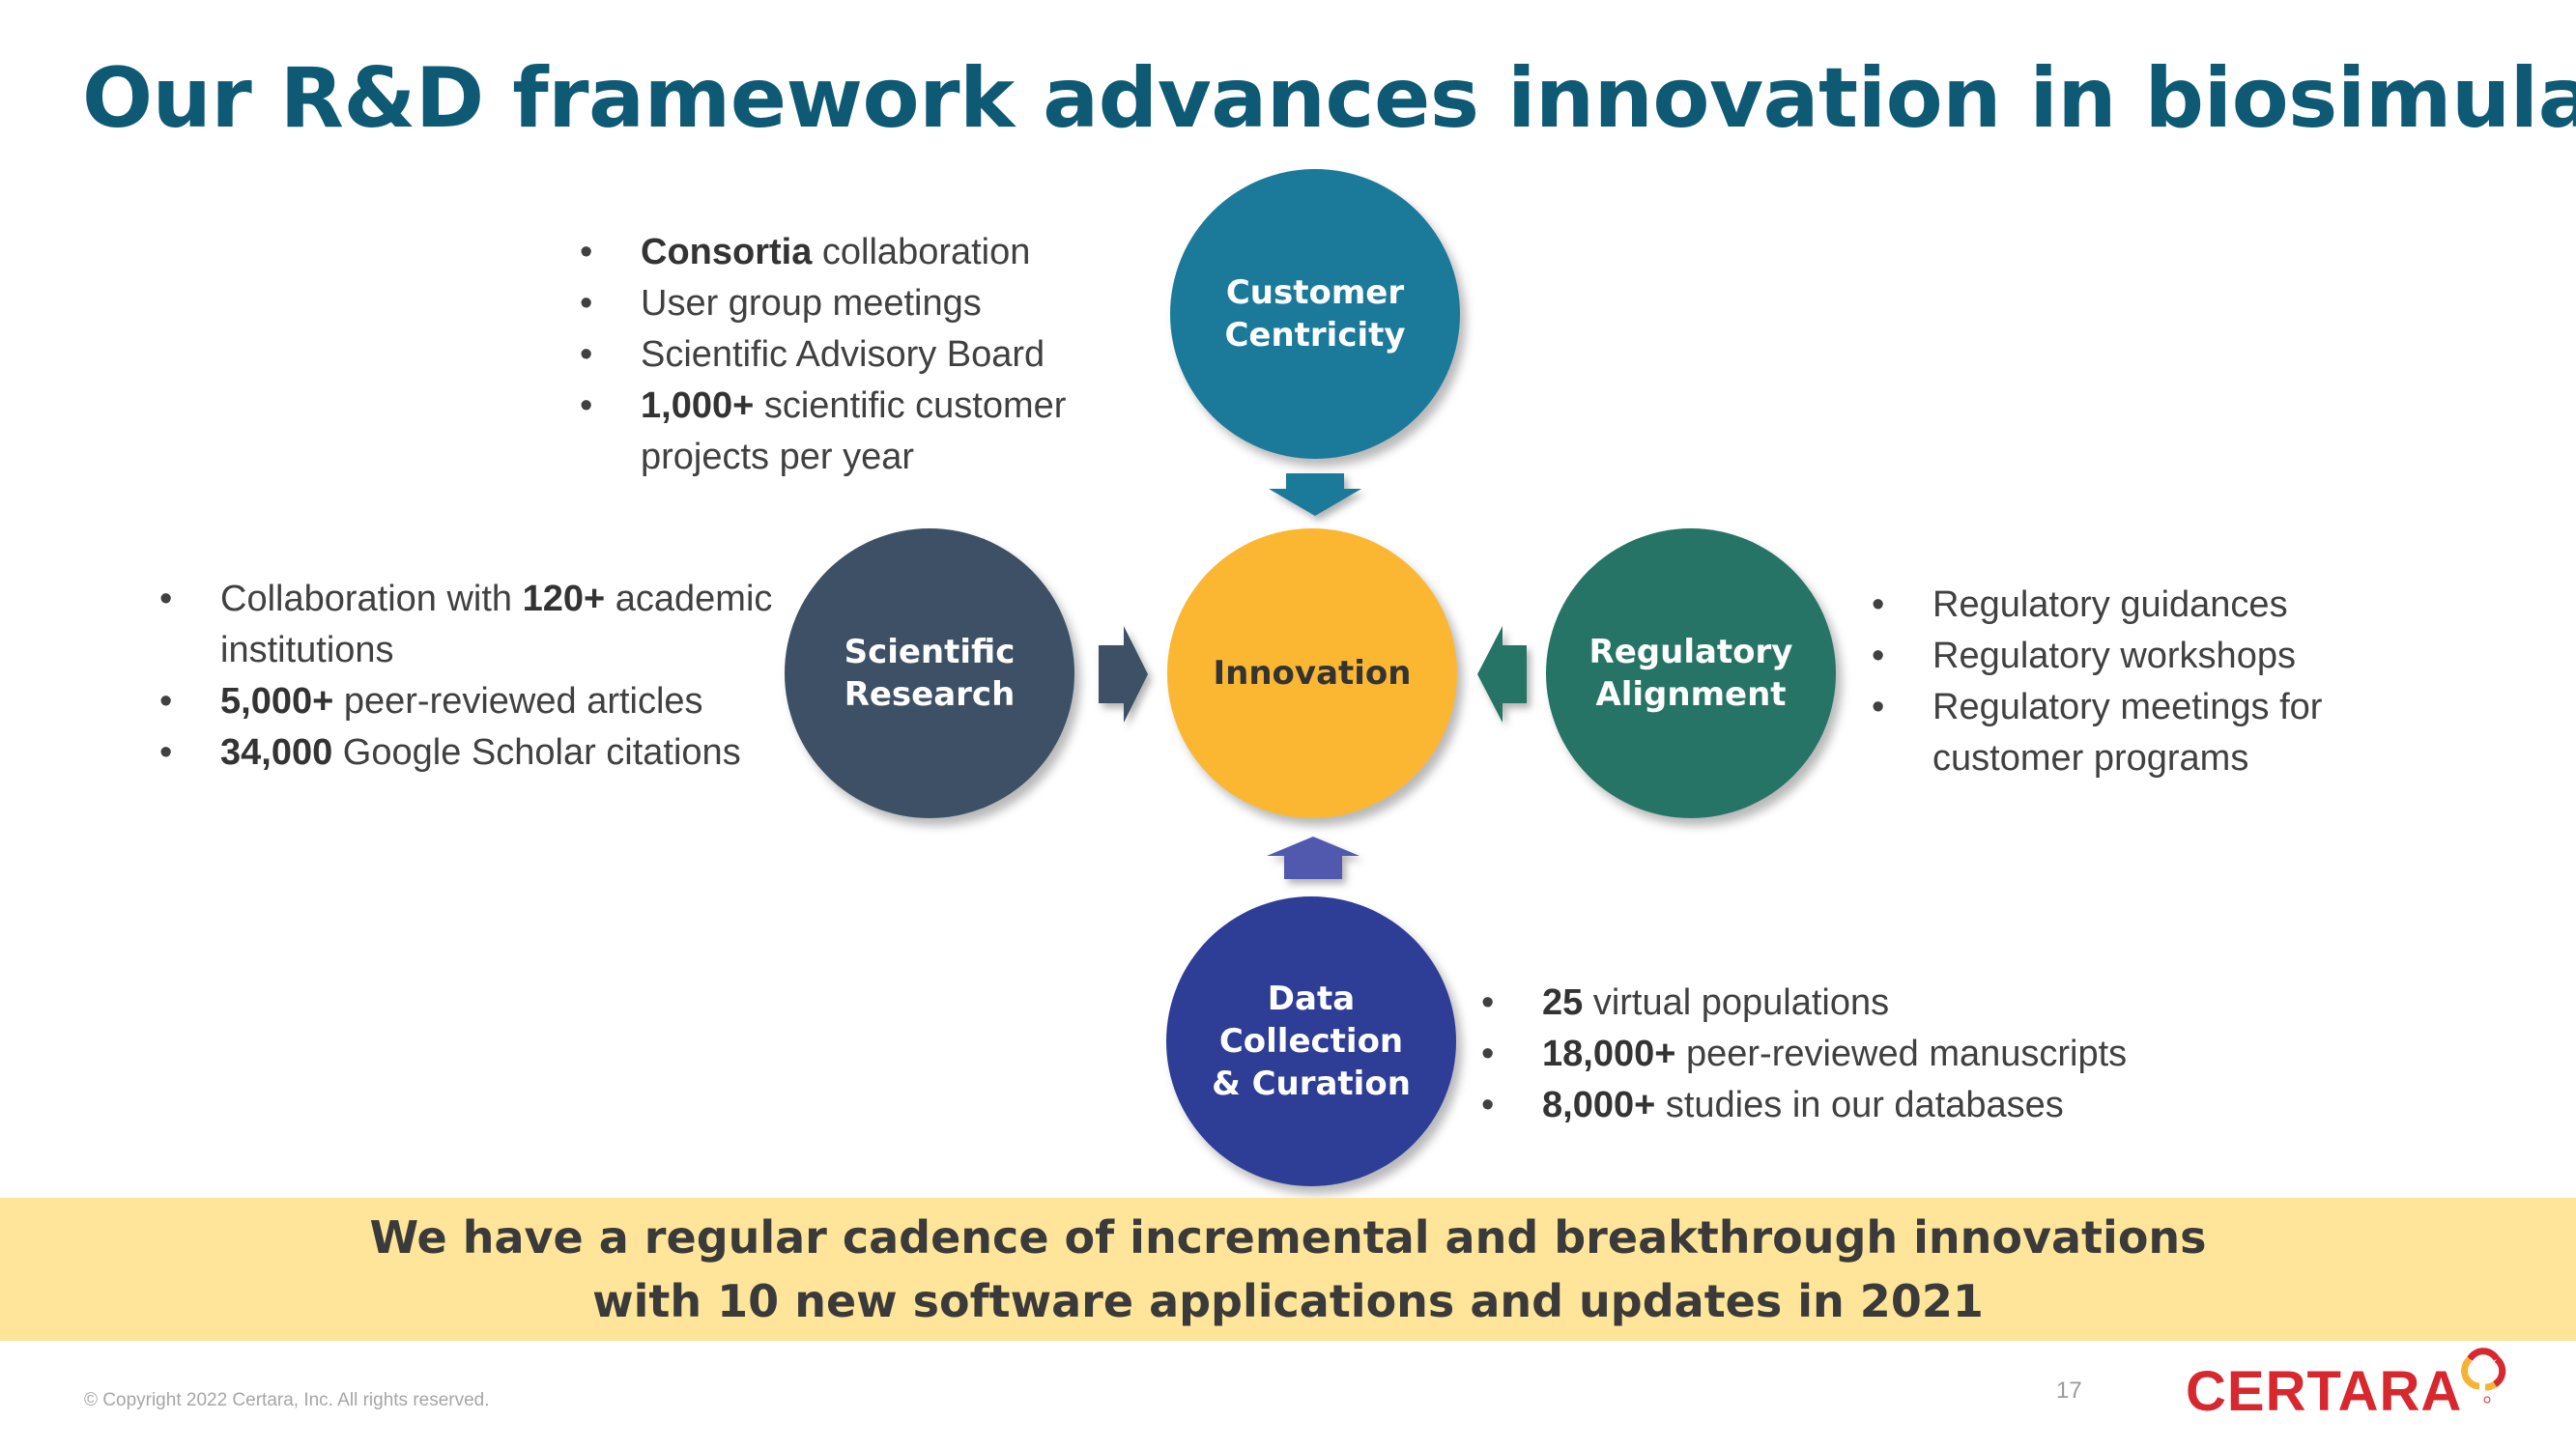 The width and height of the screenshot is (2576, 1449). What do you see at coordinates (812, 303) in the screenshot?
I see `bullet-text: User group meetings` at bounding box center [812, 303].